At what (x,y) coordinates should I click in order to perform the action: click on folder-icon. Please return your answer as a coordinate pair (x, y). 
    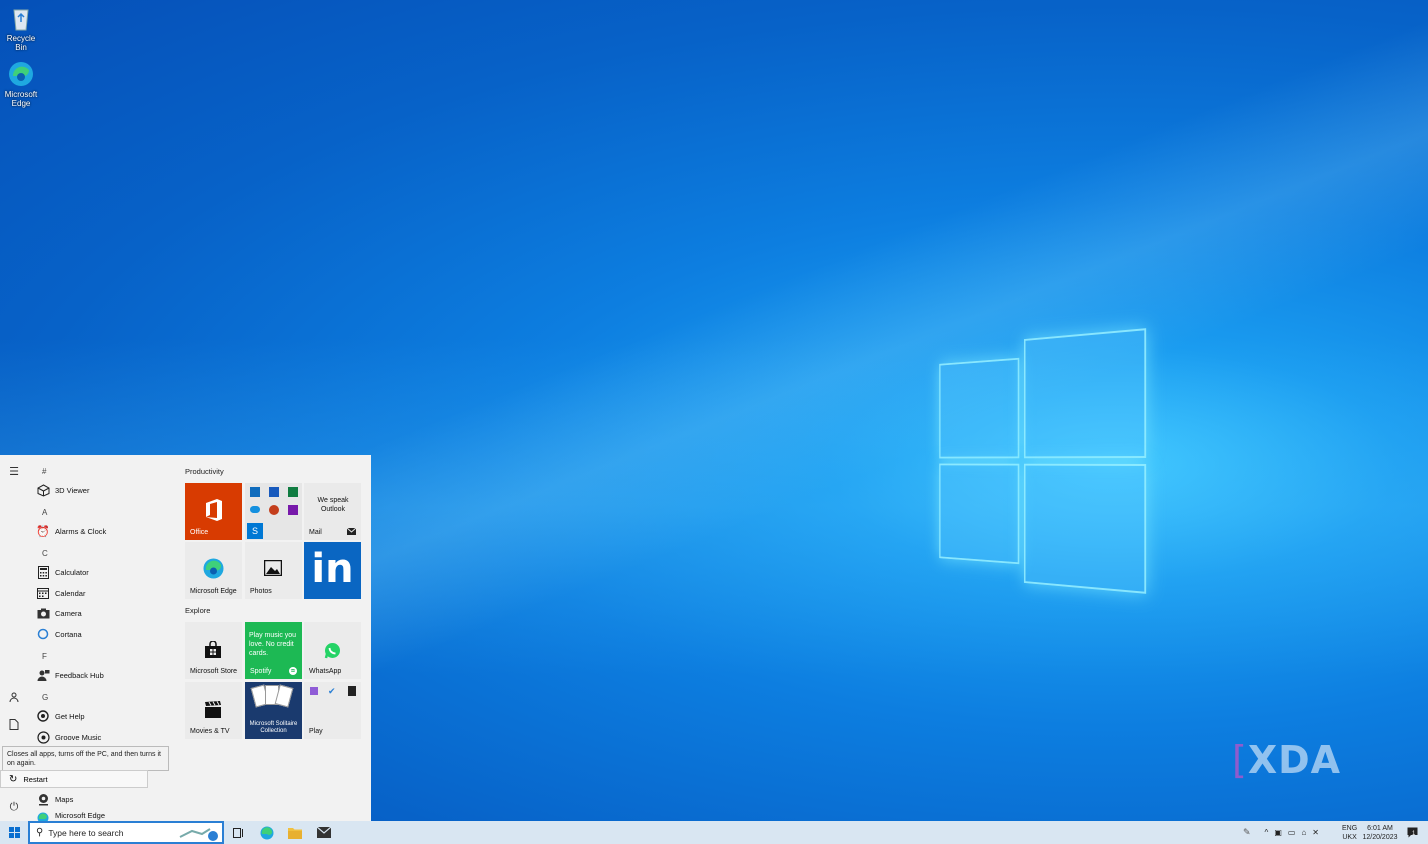
    Looking at the image, I should click on (295, 833).